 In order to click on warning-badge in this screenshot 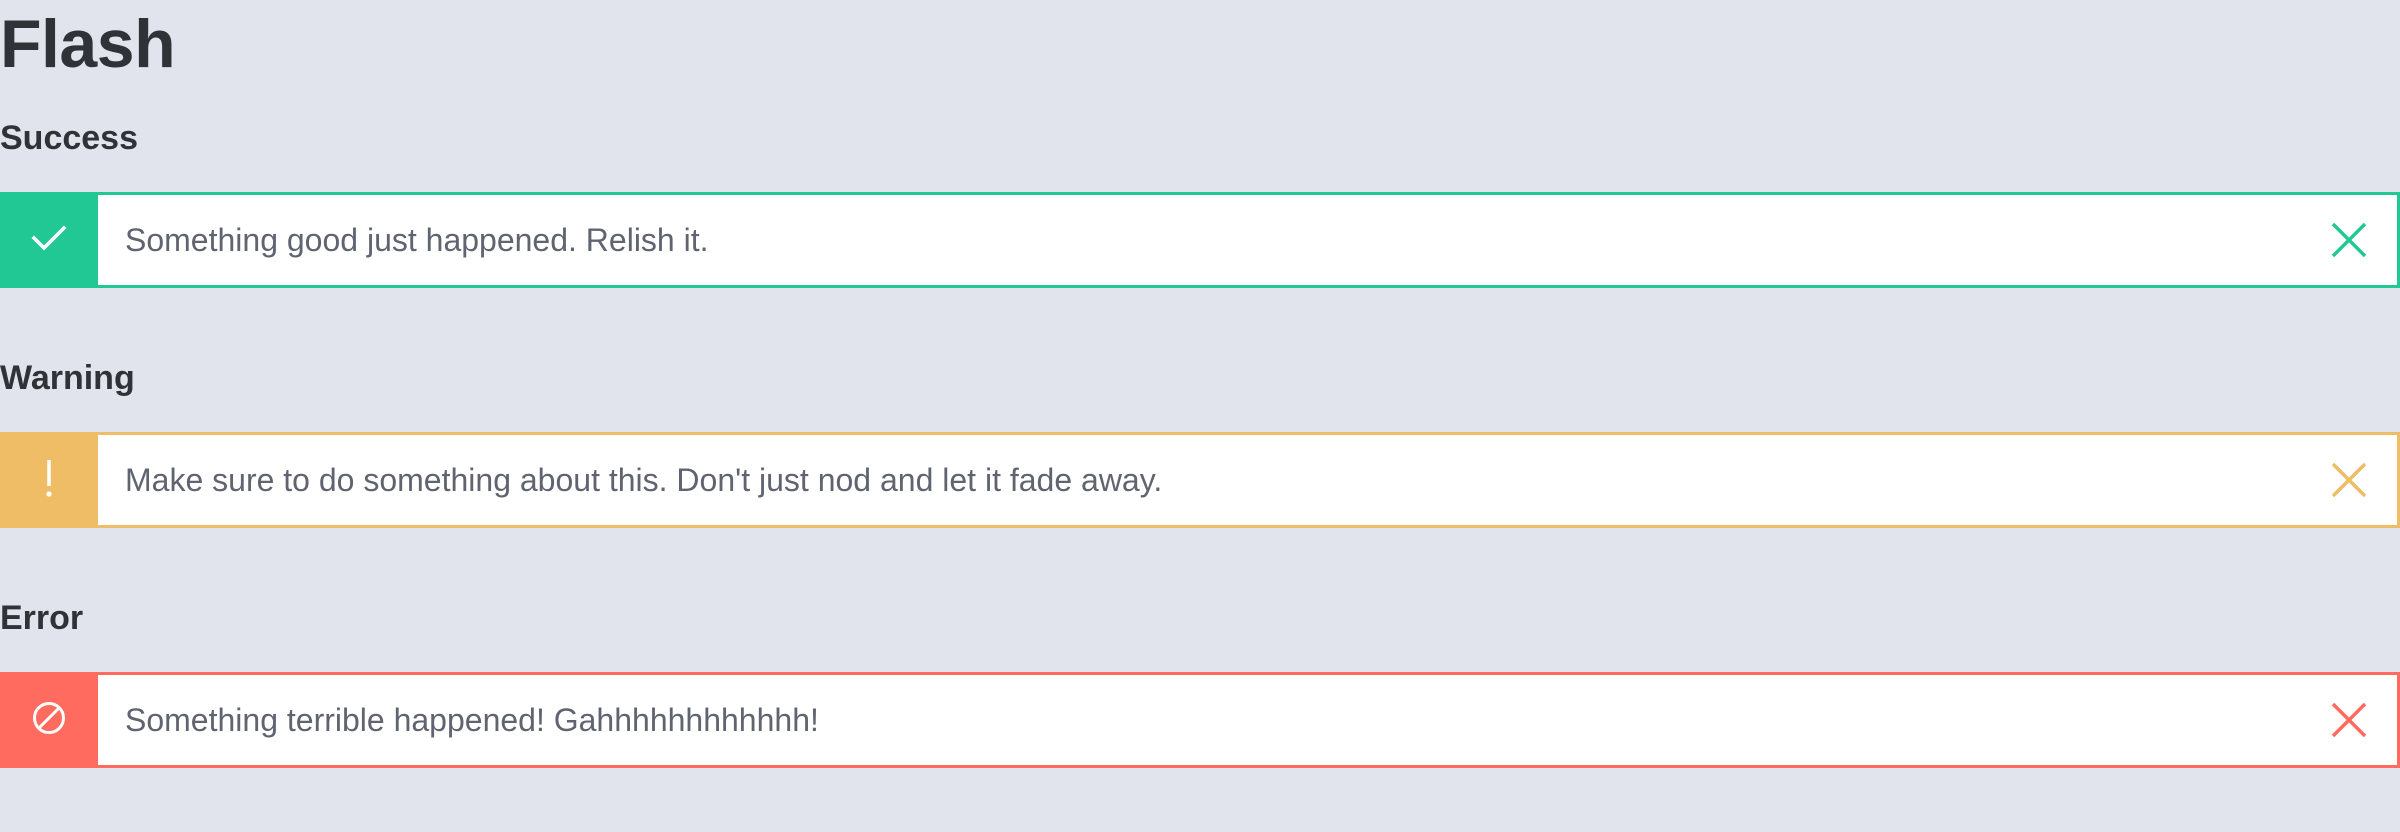, I will do `click(49, 480)`.